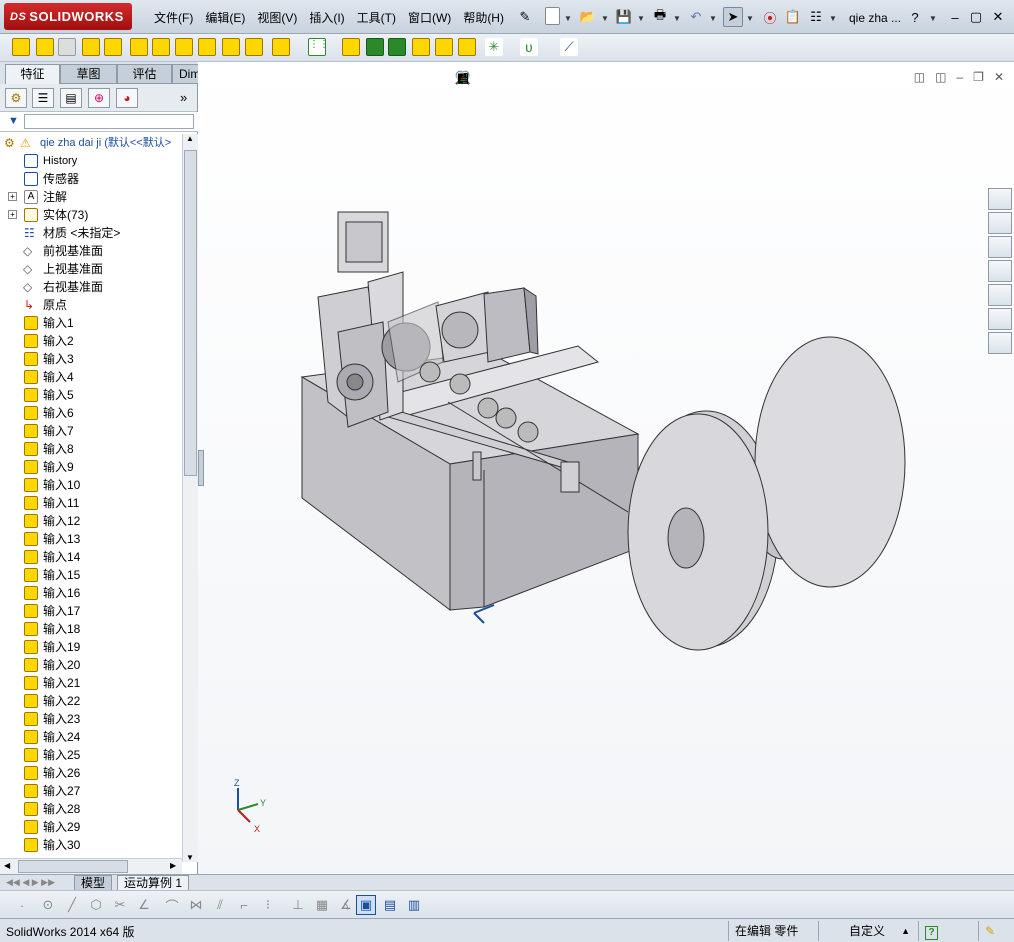  What do you see at coordinates (22, 905) in the screenshot?
I see `point-icon: ·` at bounding box center [22, 905].